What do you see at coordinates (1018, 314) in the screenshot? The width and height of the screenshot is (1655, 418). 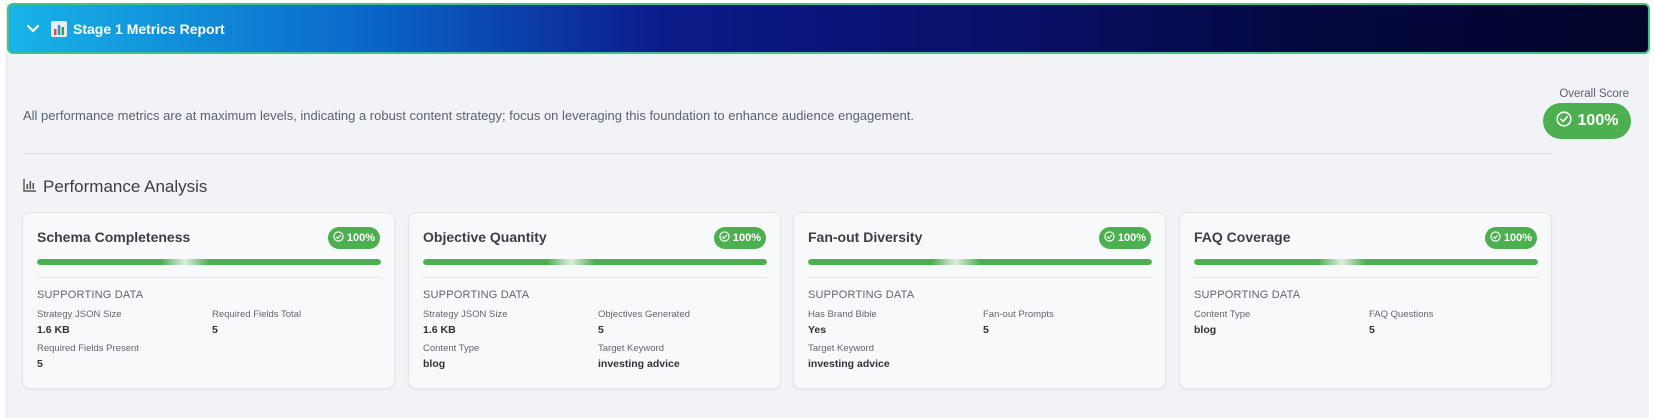 I see `data-label: Fan-out Prompts` at bounding box center [1018, 314].